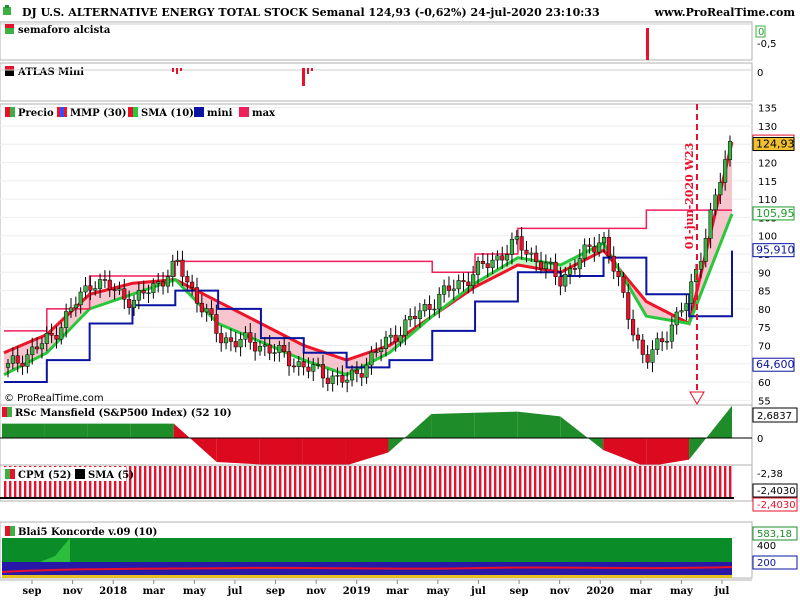  What do you see at coordinates (775, 364) in the screenshot?
I see `price-value-tag: 64,600` at bounding box center [775, 364].